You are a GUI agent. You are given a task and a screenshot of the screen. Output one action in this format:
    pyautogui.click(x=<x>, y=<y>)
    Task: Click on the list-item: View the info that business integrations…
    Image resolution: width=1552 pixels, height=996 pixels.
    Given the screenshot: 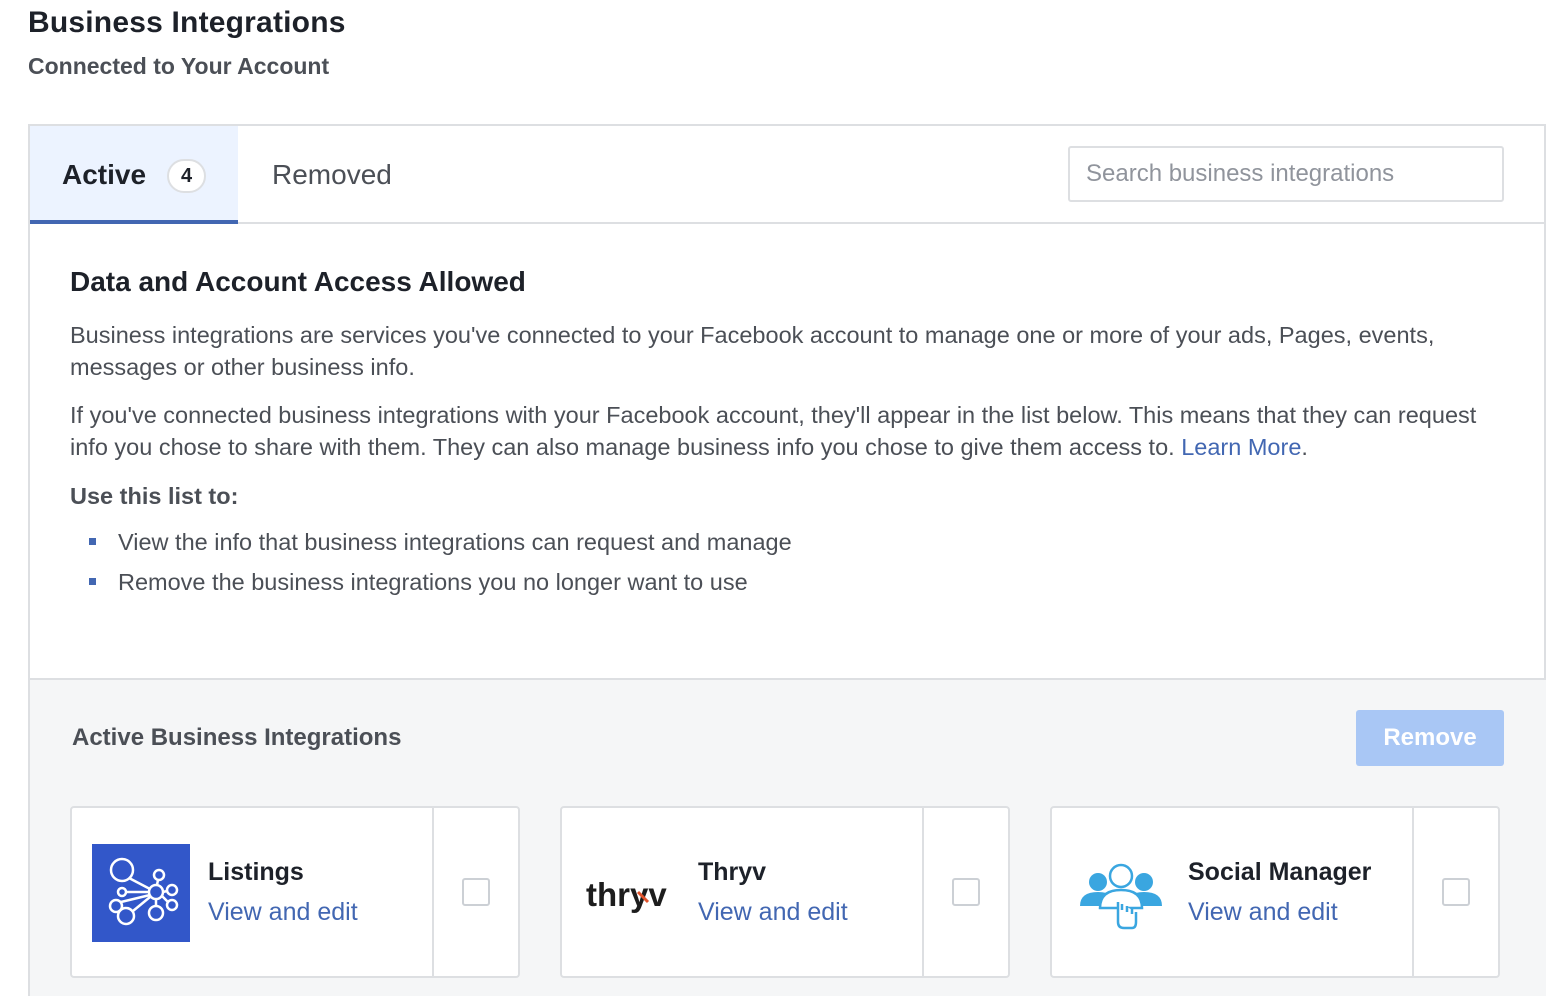 What is the action you would take?
    pyautogui.click(x=790, y=542)
    